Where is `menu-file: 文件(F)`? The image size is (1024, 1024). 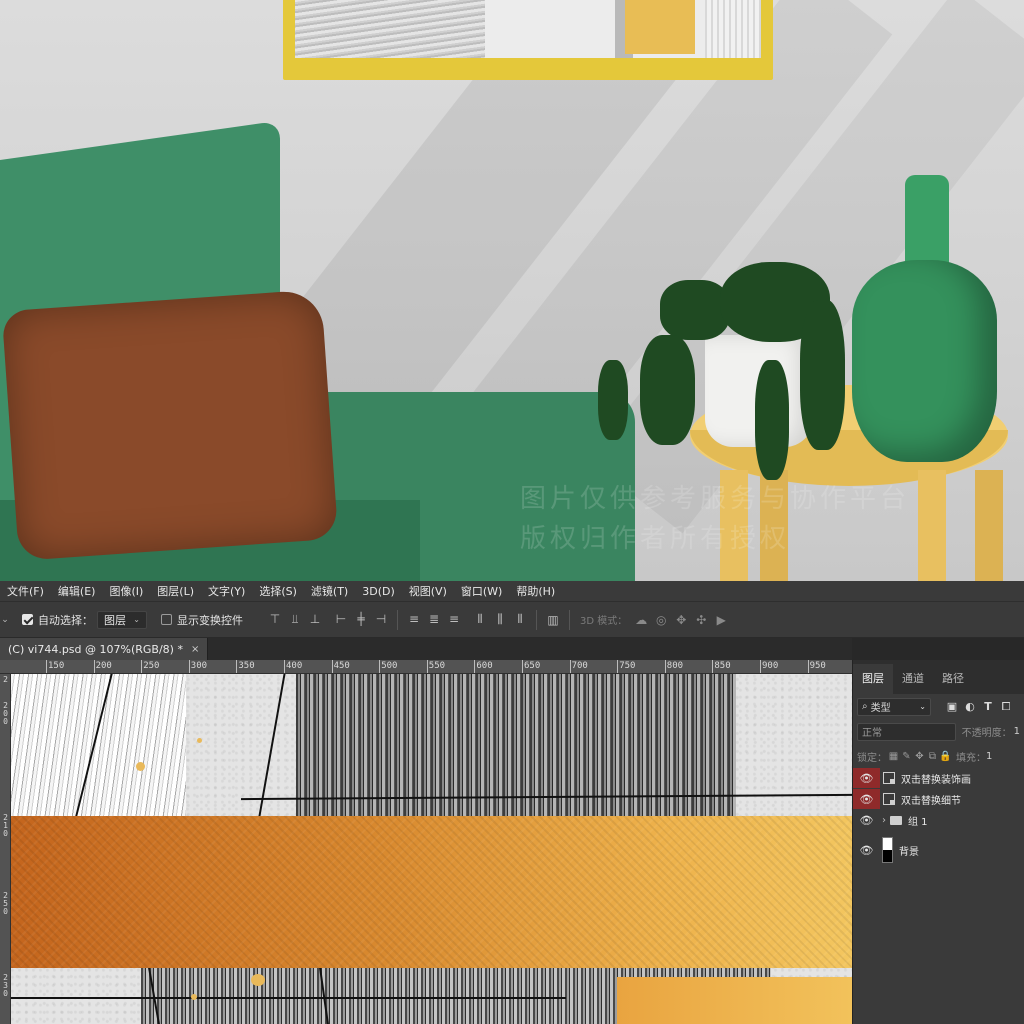 menu-file: 文件(F) is located at coordinates (25, 591).